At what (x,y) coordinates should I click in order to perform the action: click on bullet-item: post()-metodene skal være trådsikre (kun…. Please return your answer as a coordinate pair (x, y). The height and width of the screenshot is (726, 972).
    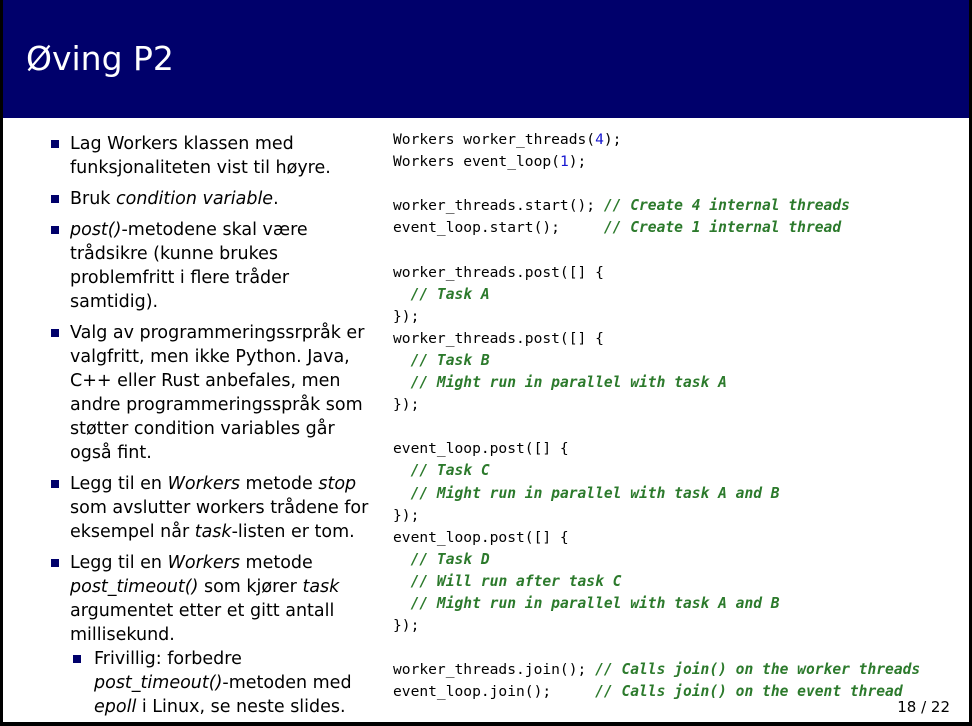
    Looking at the image, I should click on (213, 266).